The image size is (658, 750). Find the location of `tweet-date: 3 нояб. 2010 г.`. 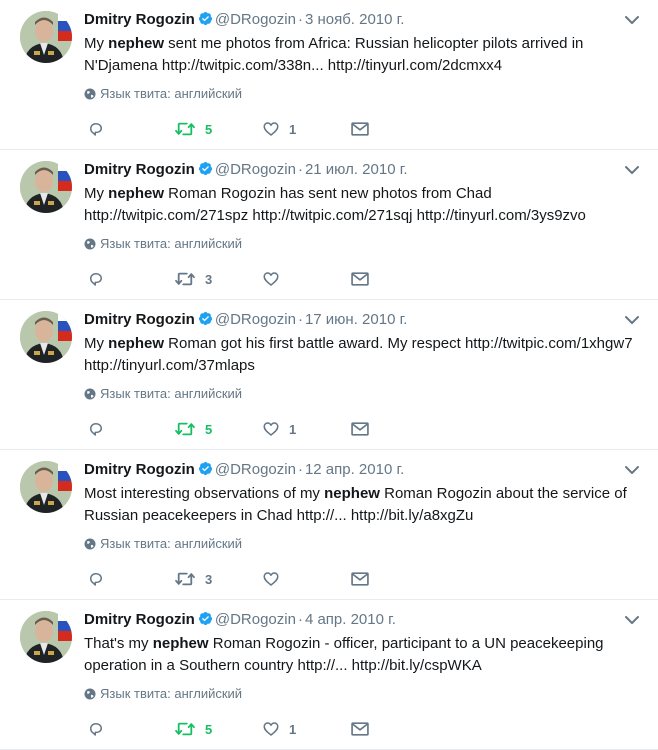

tweet-date: 3 нояб. 2010 г. is located at coordinates (355, 19).